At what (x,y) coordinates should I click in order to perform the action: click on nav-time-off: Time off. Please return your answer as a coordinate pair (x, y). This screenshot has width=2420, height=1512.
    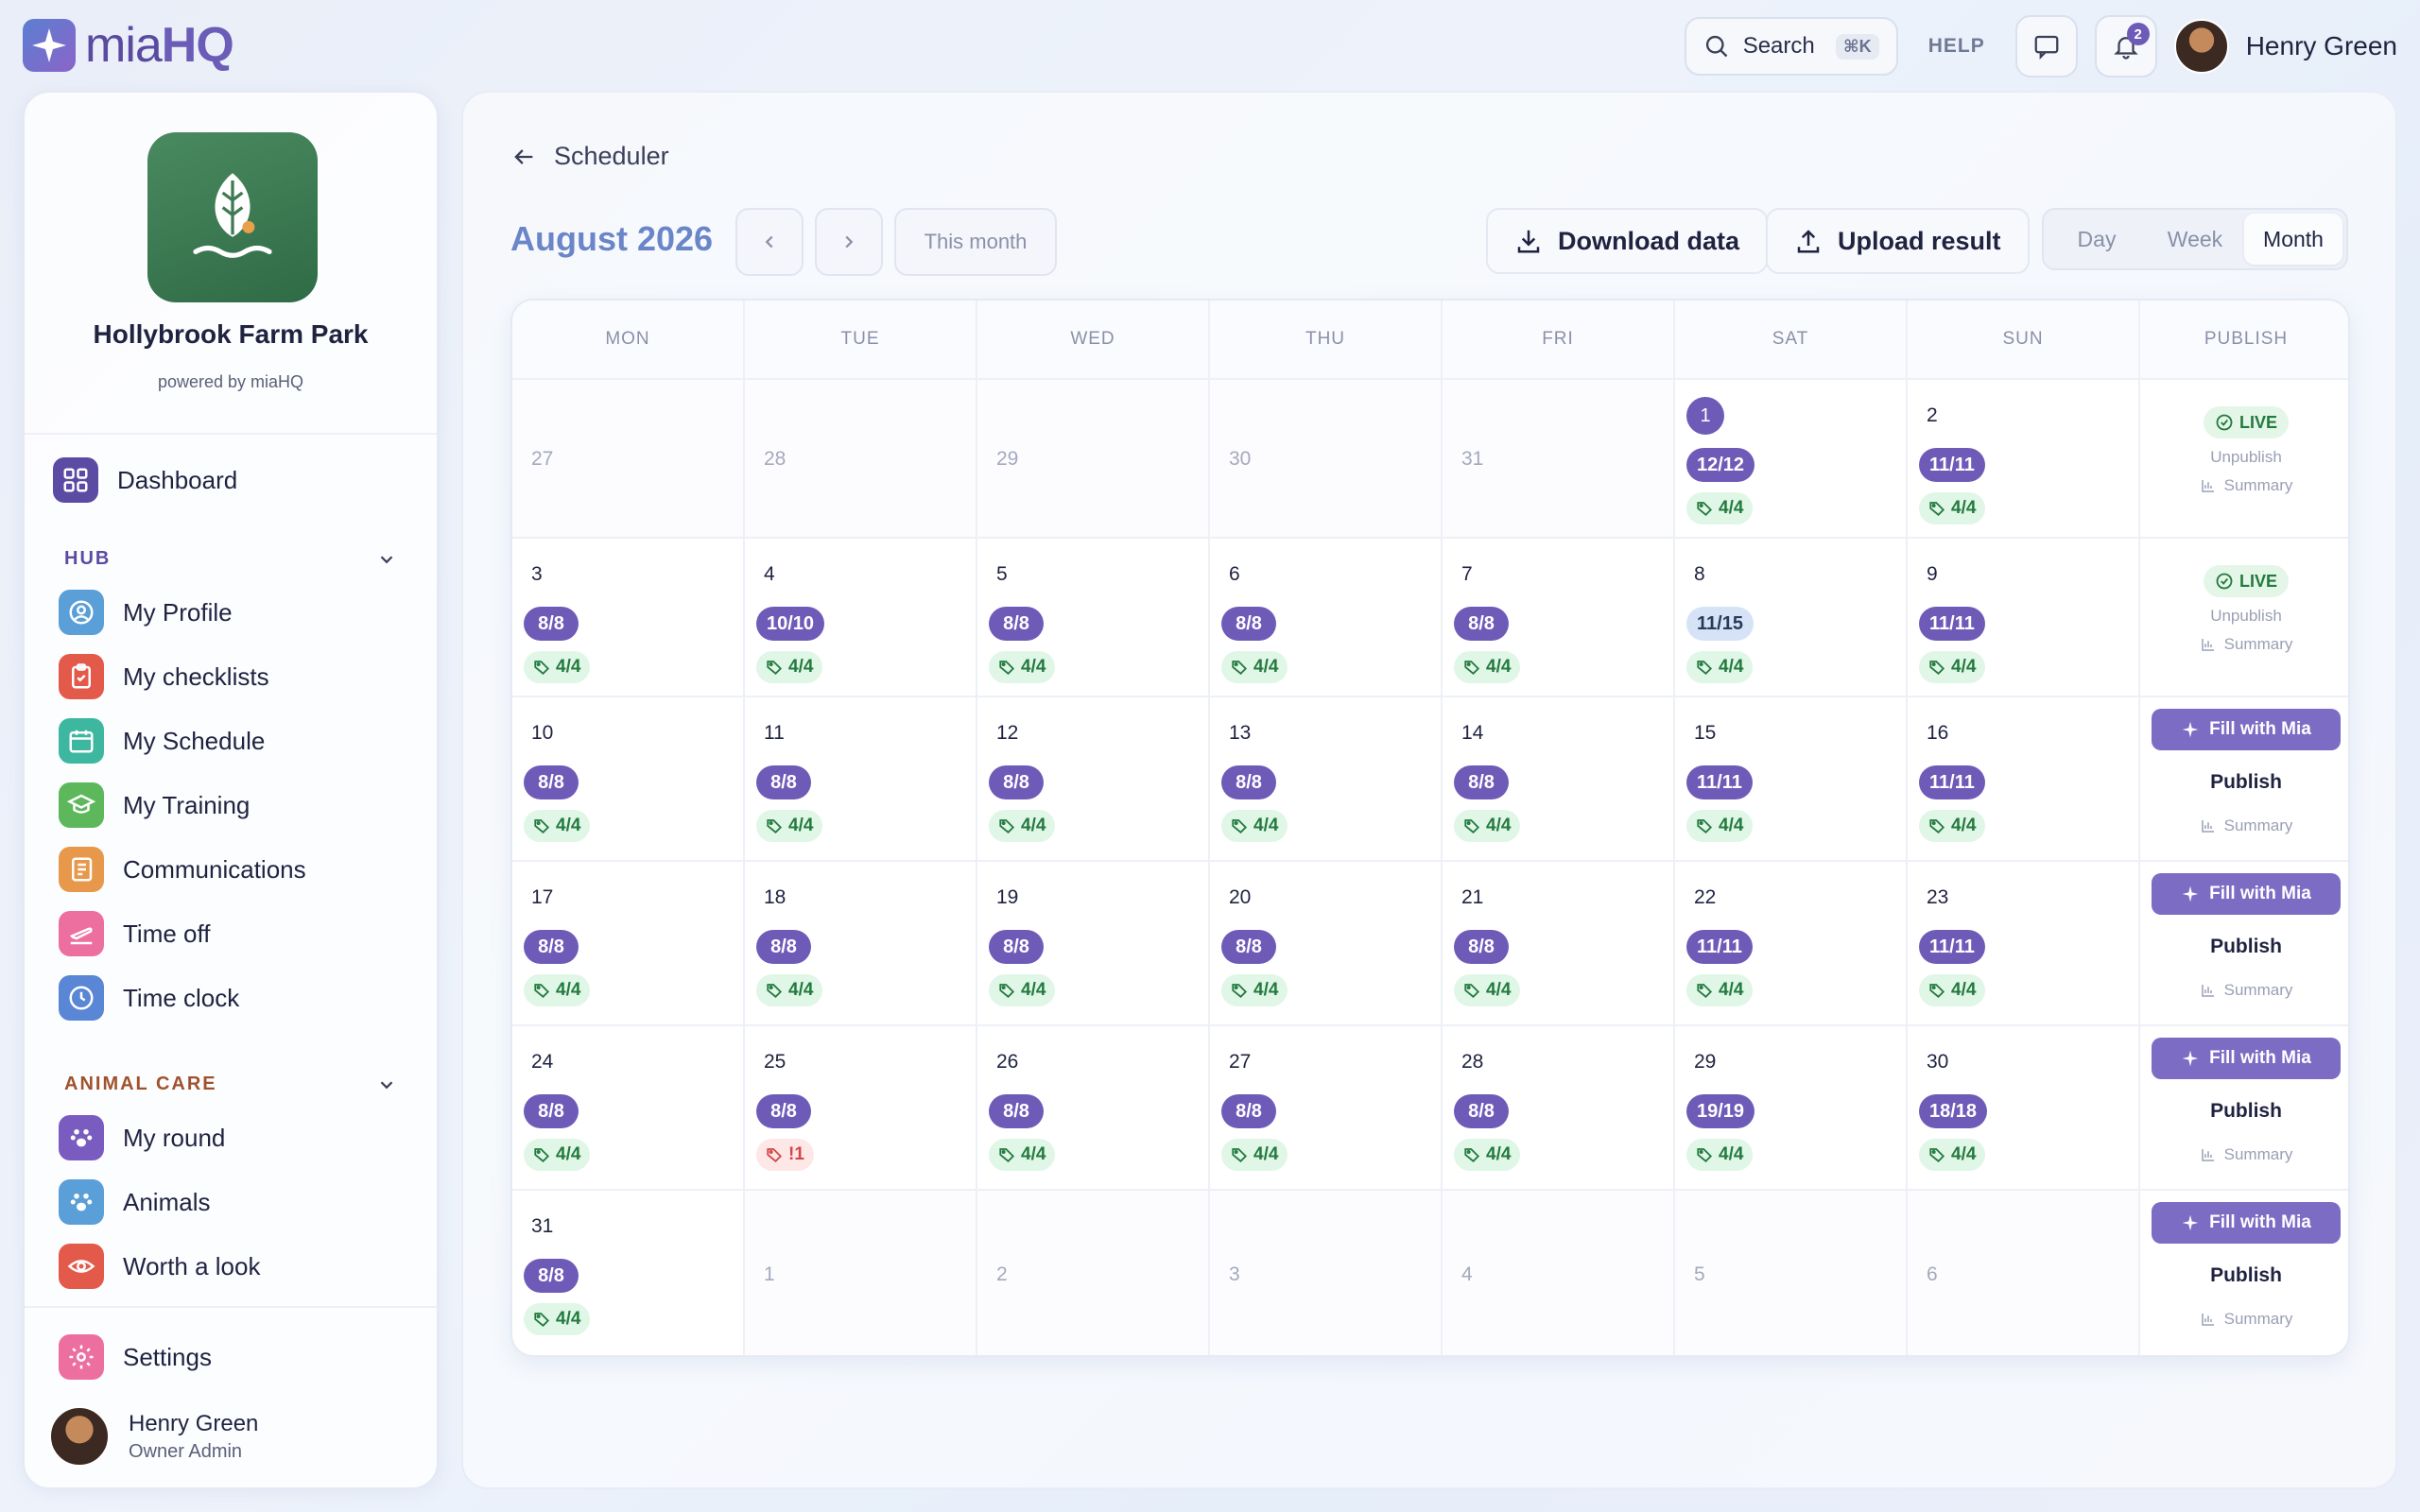
    Looking at the image, I should click on (134, 933).